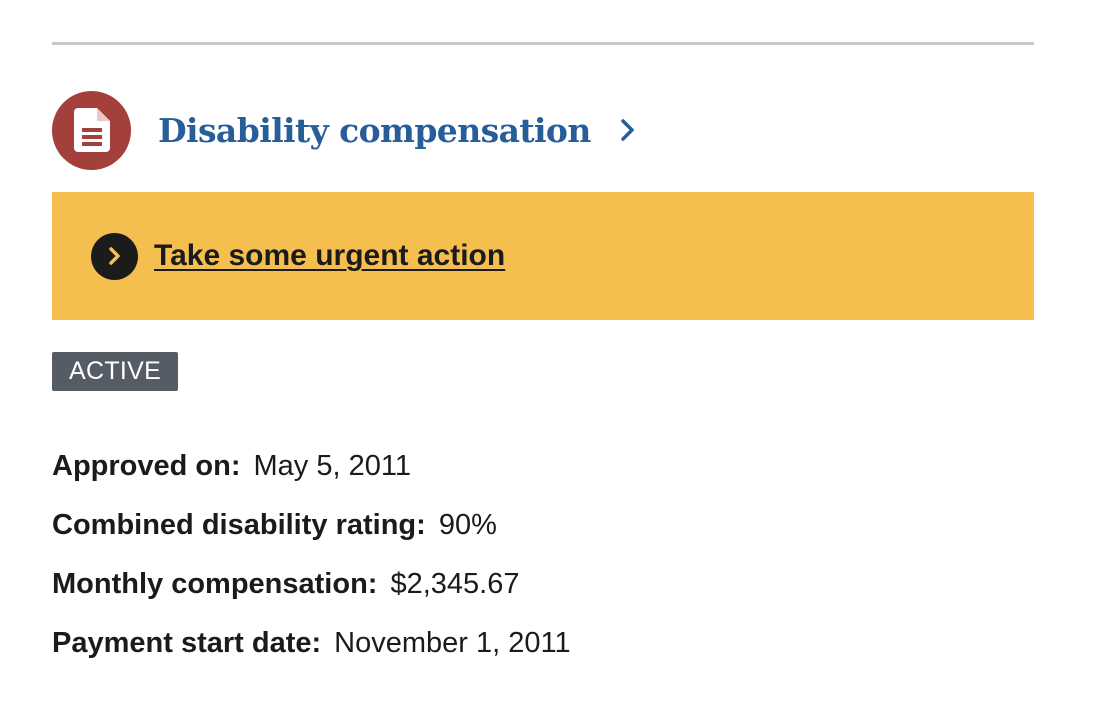  I want to click on detail-monthly-compensation: Monthly compensation: $2,345.67, so click(311, 584).